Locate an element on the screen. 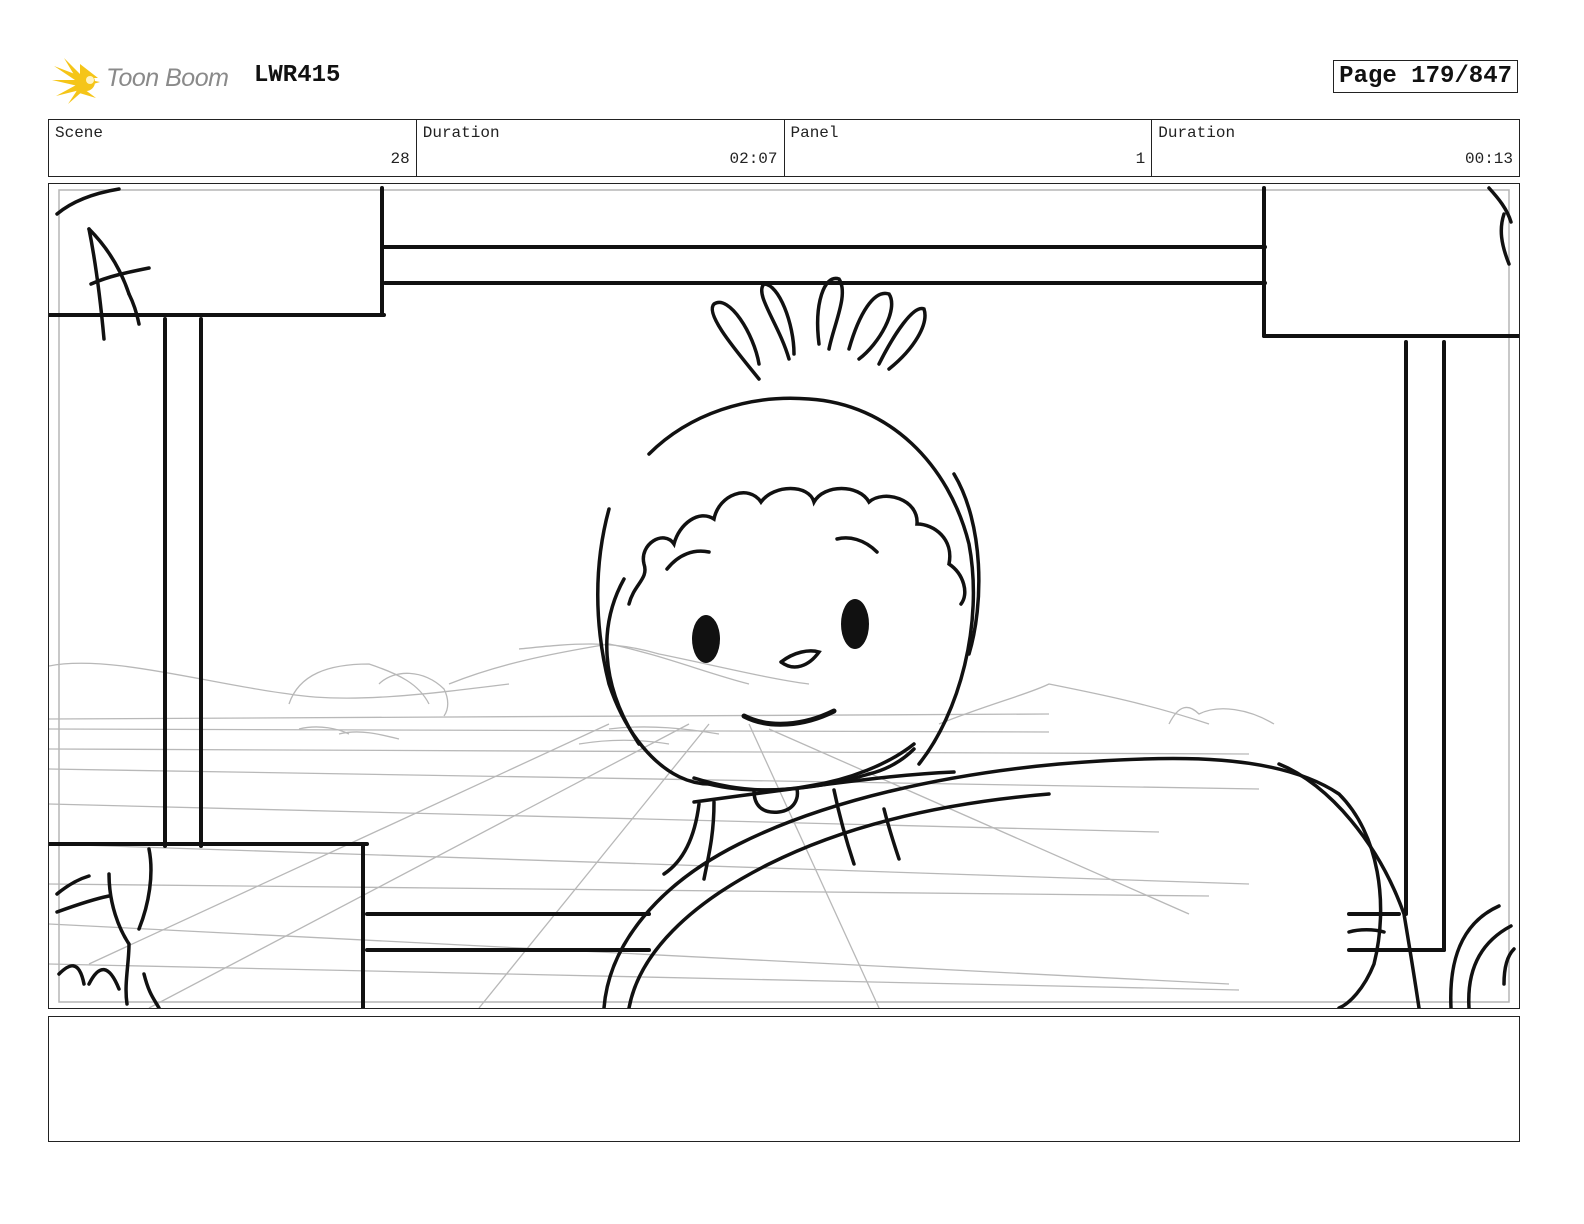  panel-value: 1 is located at coordinates (1140, 159).